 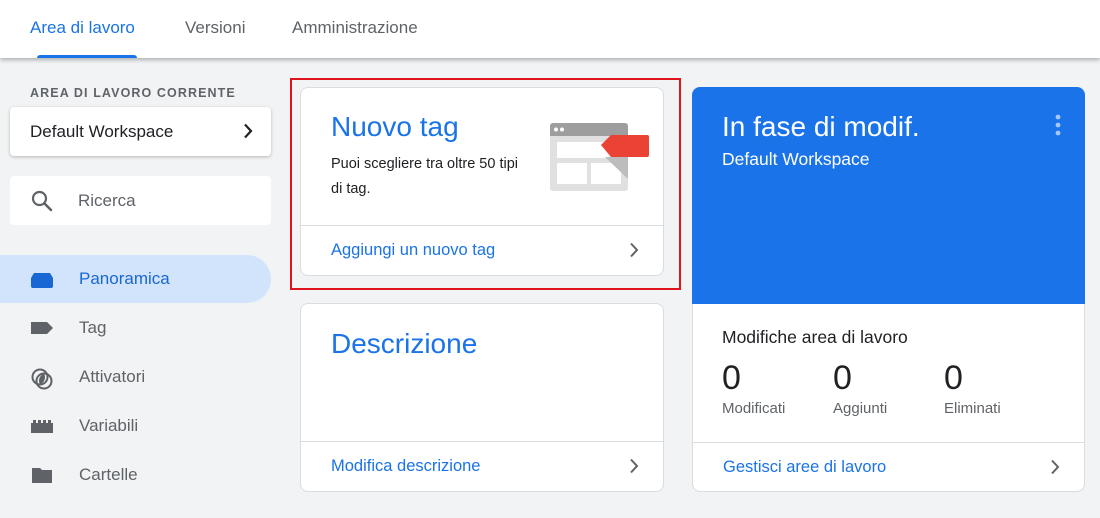 I want to click on edit-description-link: Modifica descrizione, so click(x=482, y=466).